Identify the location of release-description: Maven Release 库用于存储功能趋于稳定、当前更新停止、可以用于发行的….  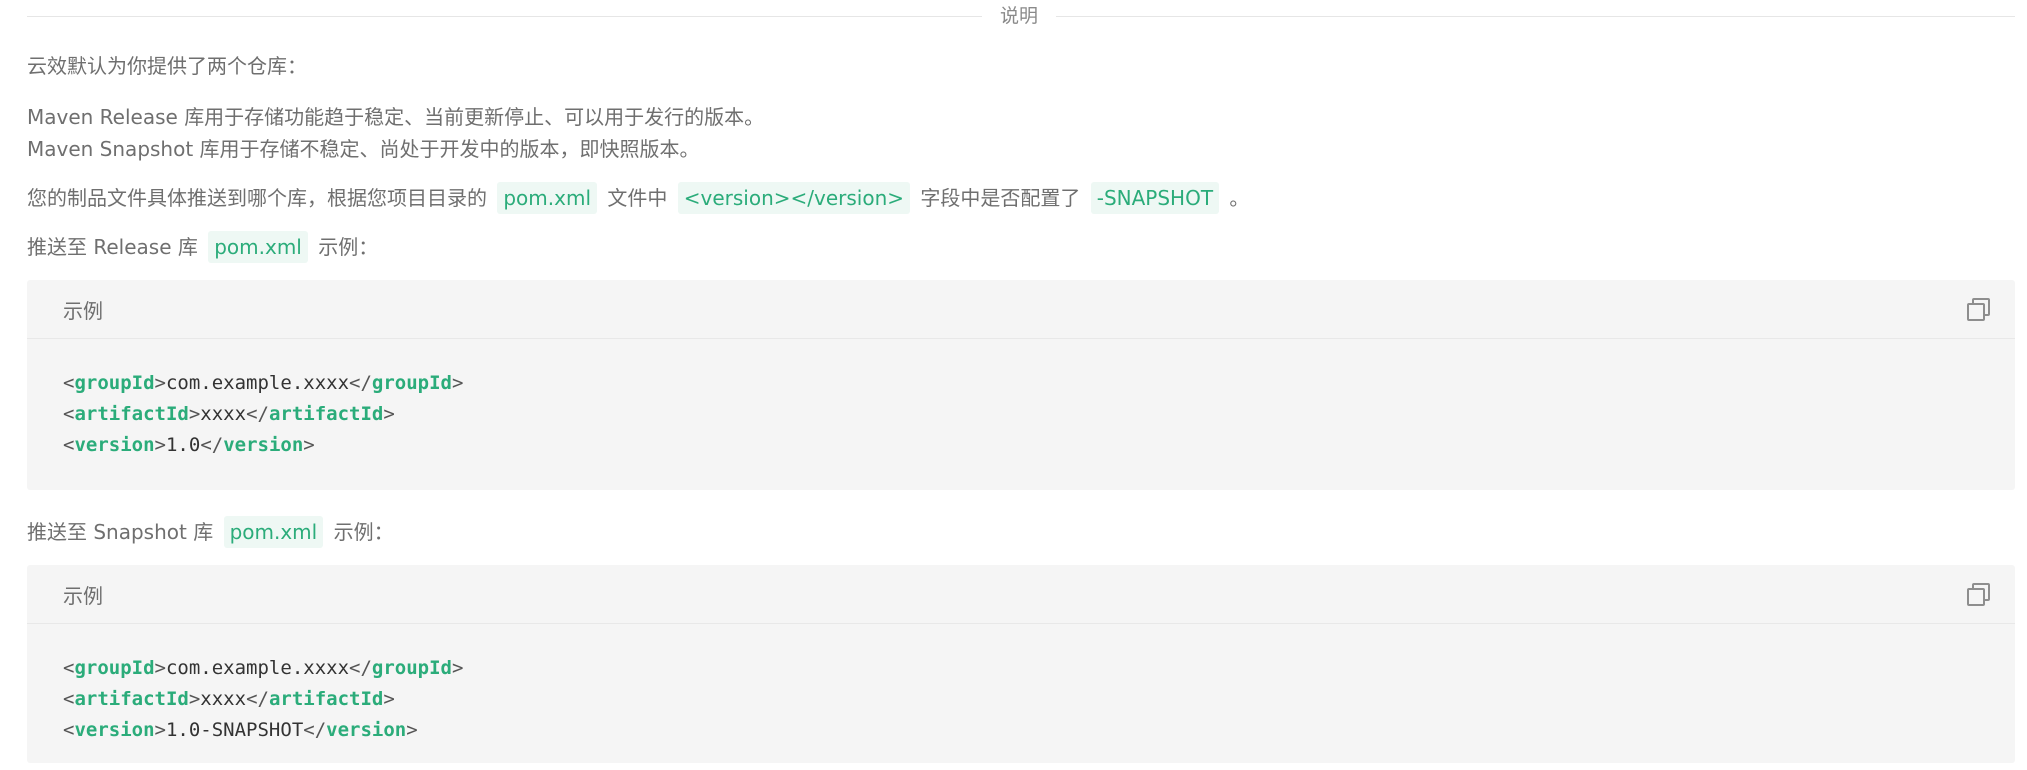
(396, 117).